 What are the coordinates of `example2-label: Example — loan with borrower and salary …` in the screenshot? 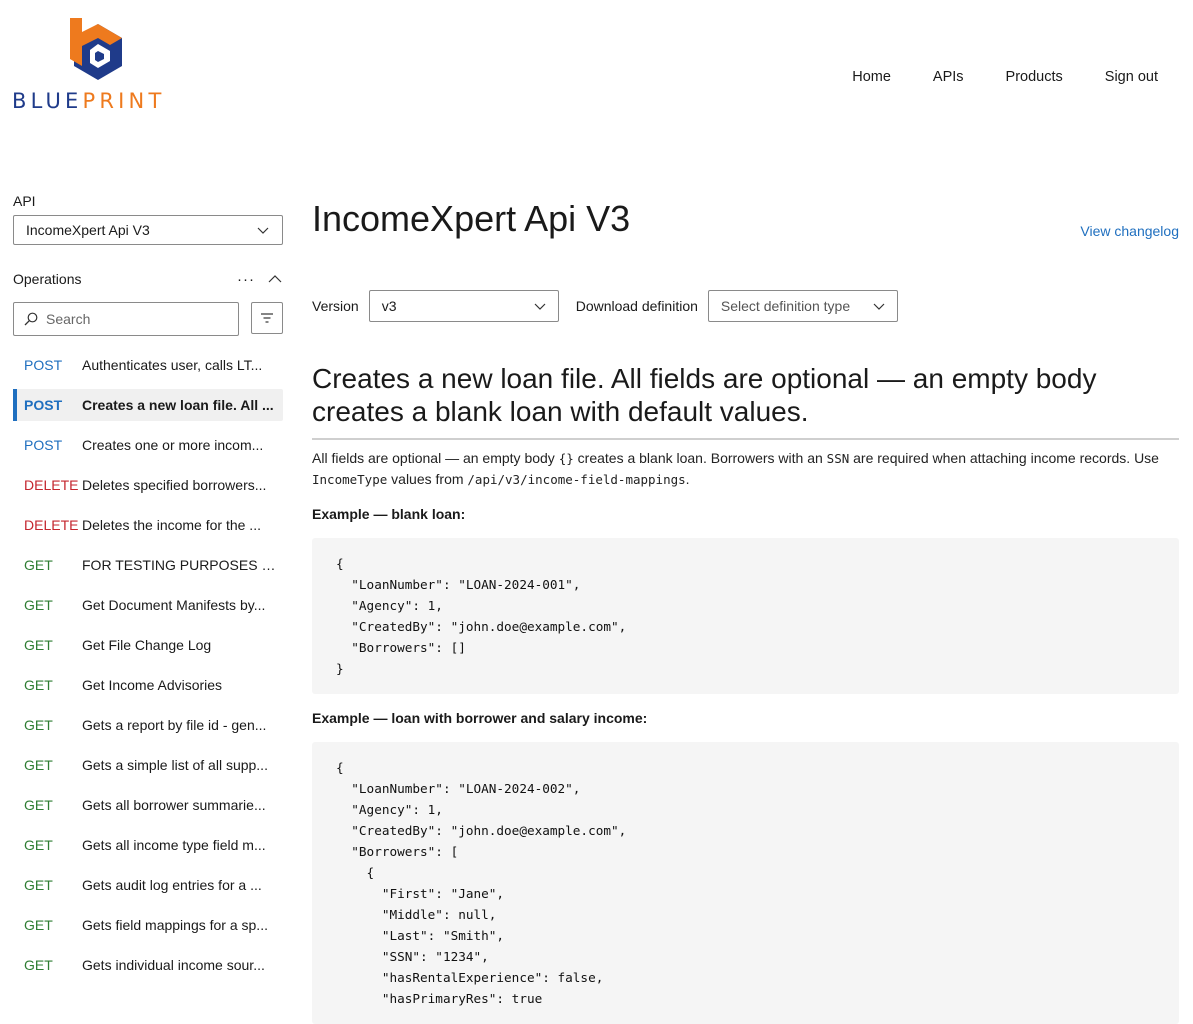 It's located at (480, 718).